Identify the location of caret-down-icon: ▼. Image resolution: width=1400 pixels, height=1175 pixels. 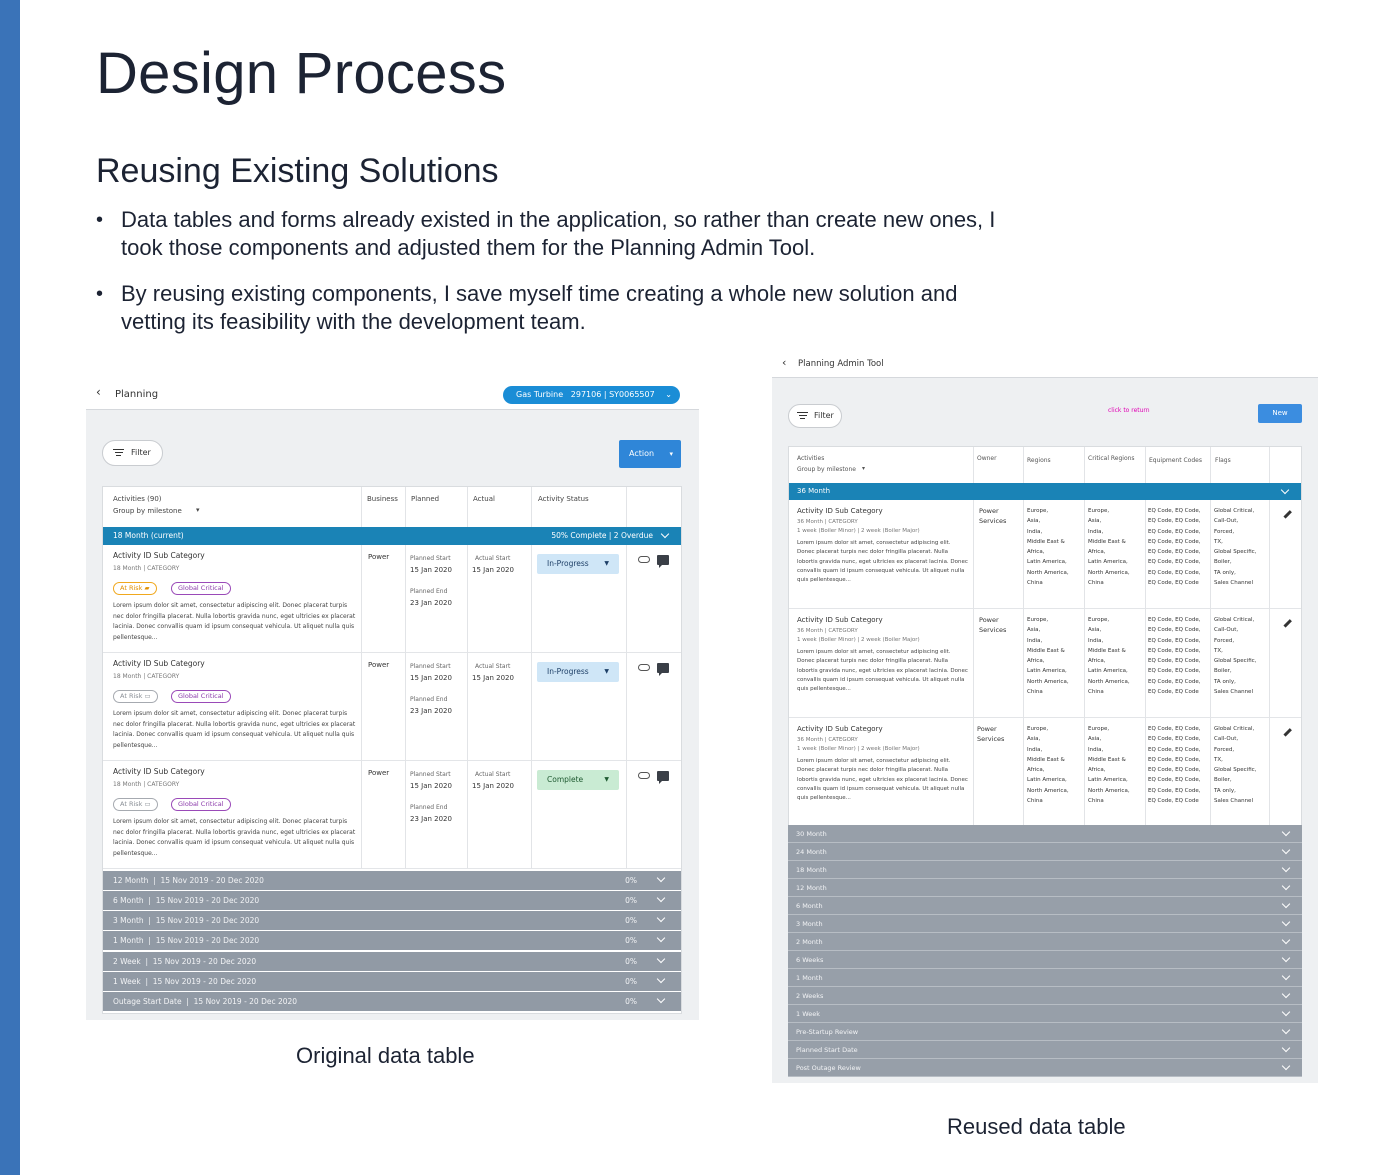
(606, 671).